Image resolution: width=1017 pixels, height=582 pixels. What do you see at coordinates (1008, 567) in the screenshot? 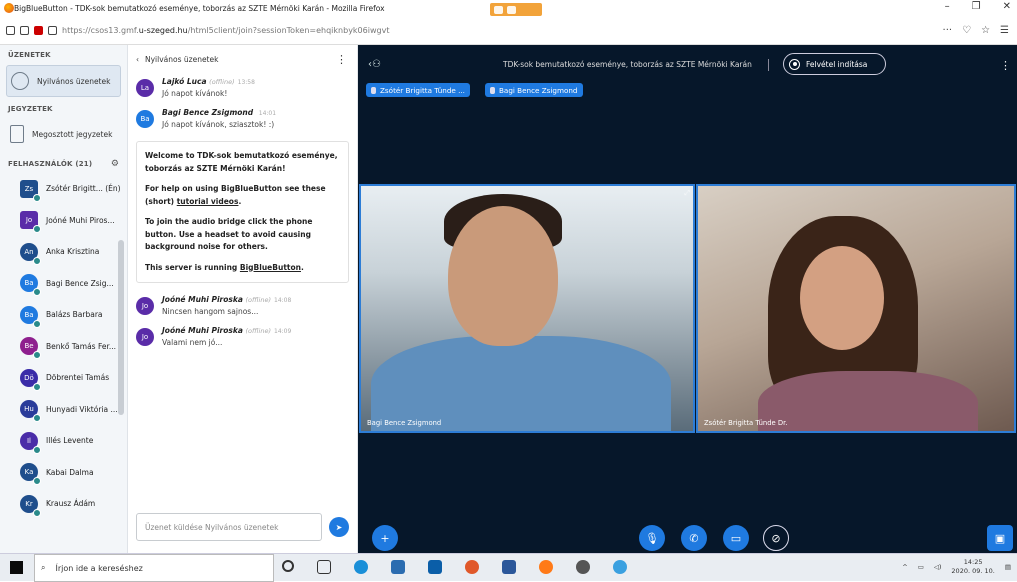
I see `notification-icon: ▤` at bounding box center [1008, 567].